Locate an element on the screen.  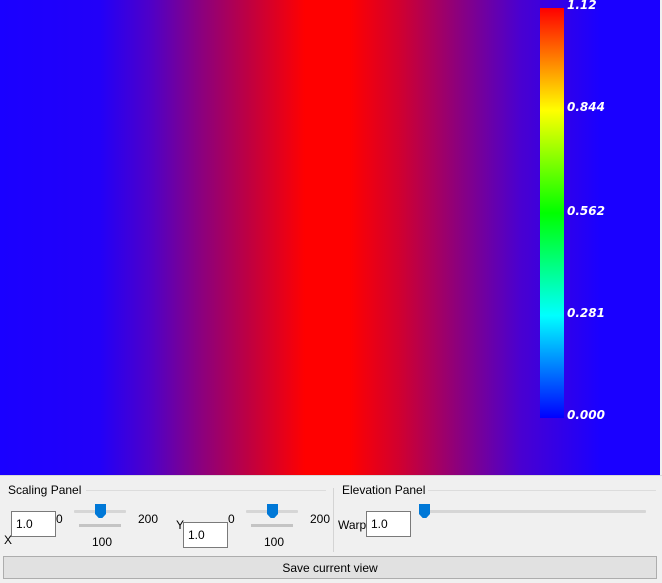
y-slider-mid-label: 100 is located at coordinates (274, 542).